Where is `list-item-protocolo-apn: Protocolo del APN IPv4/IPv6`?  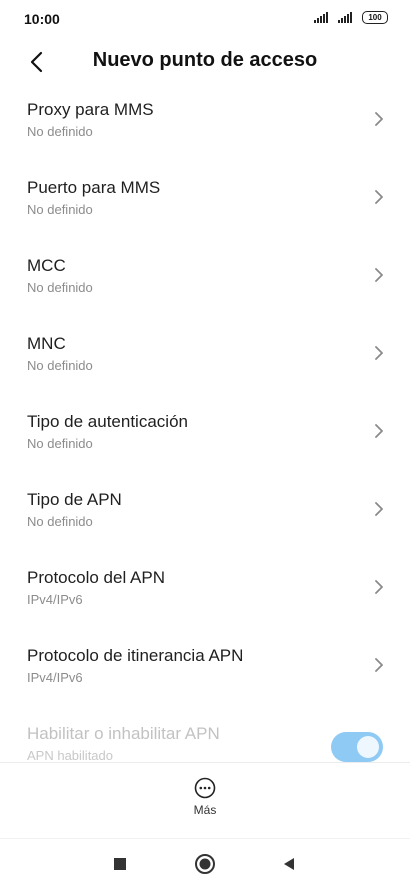
list-item-protocolo-apn: Protocolo del APN IPv4/IPv6 is located at coordinates (205, 593).